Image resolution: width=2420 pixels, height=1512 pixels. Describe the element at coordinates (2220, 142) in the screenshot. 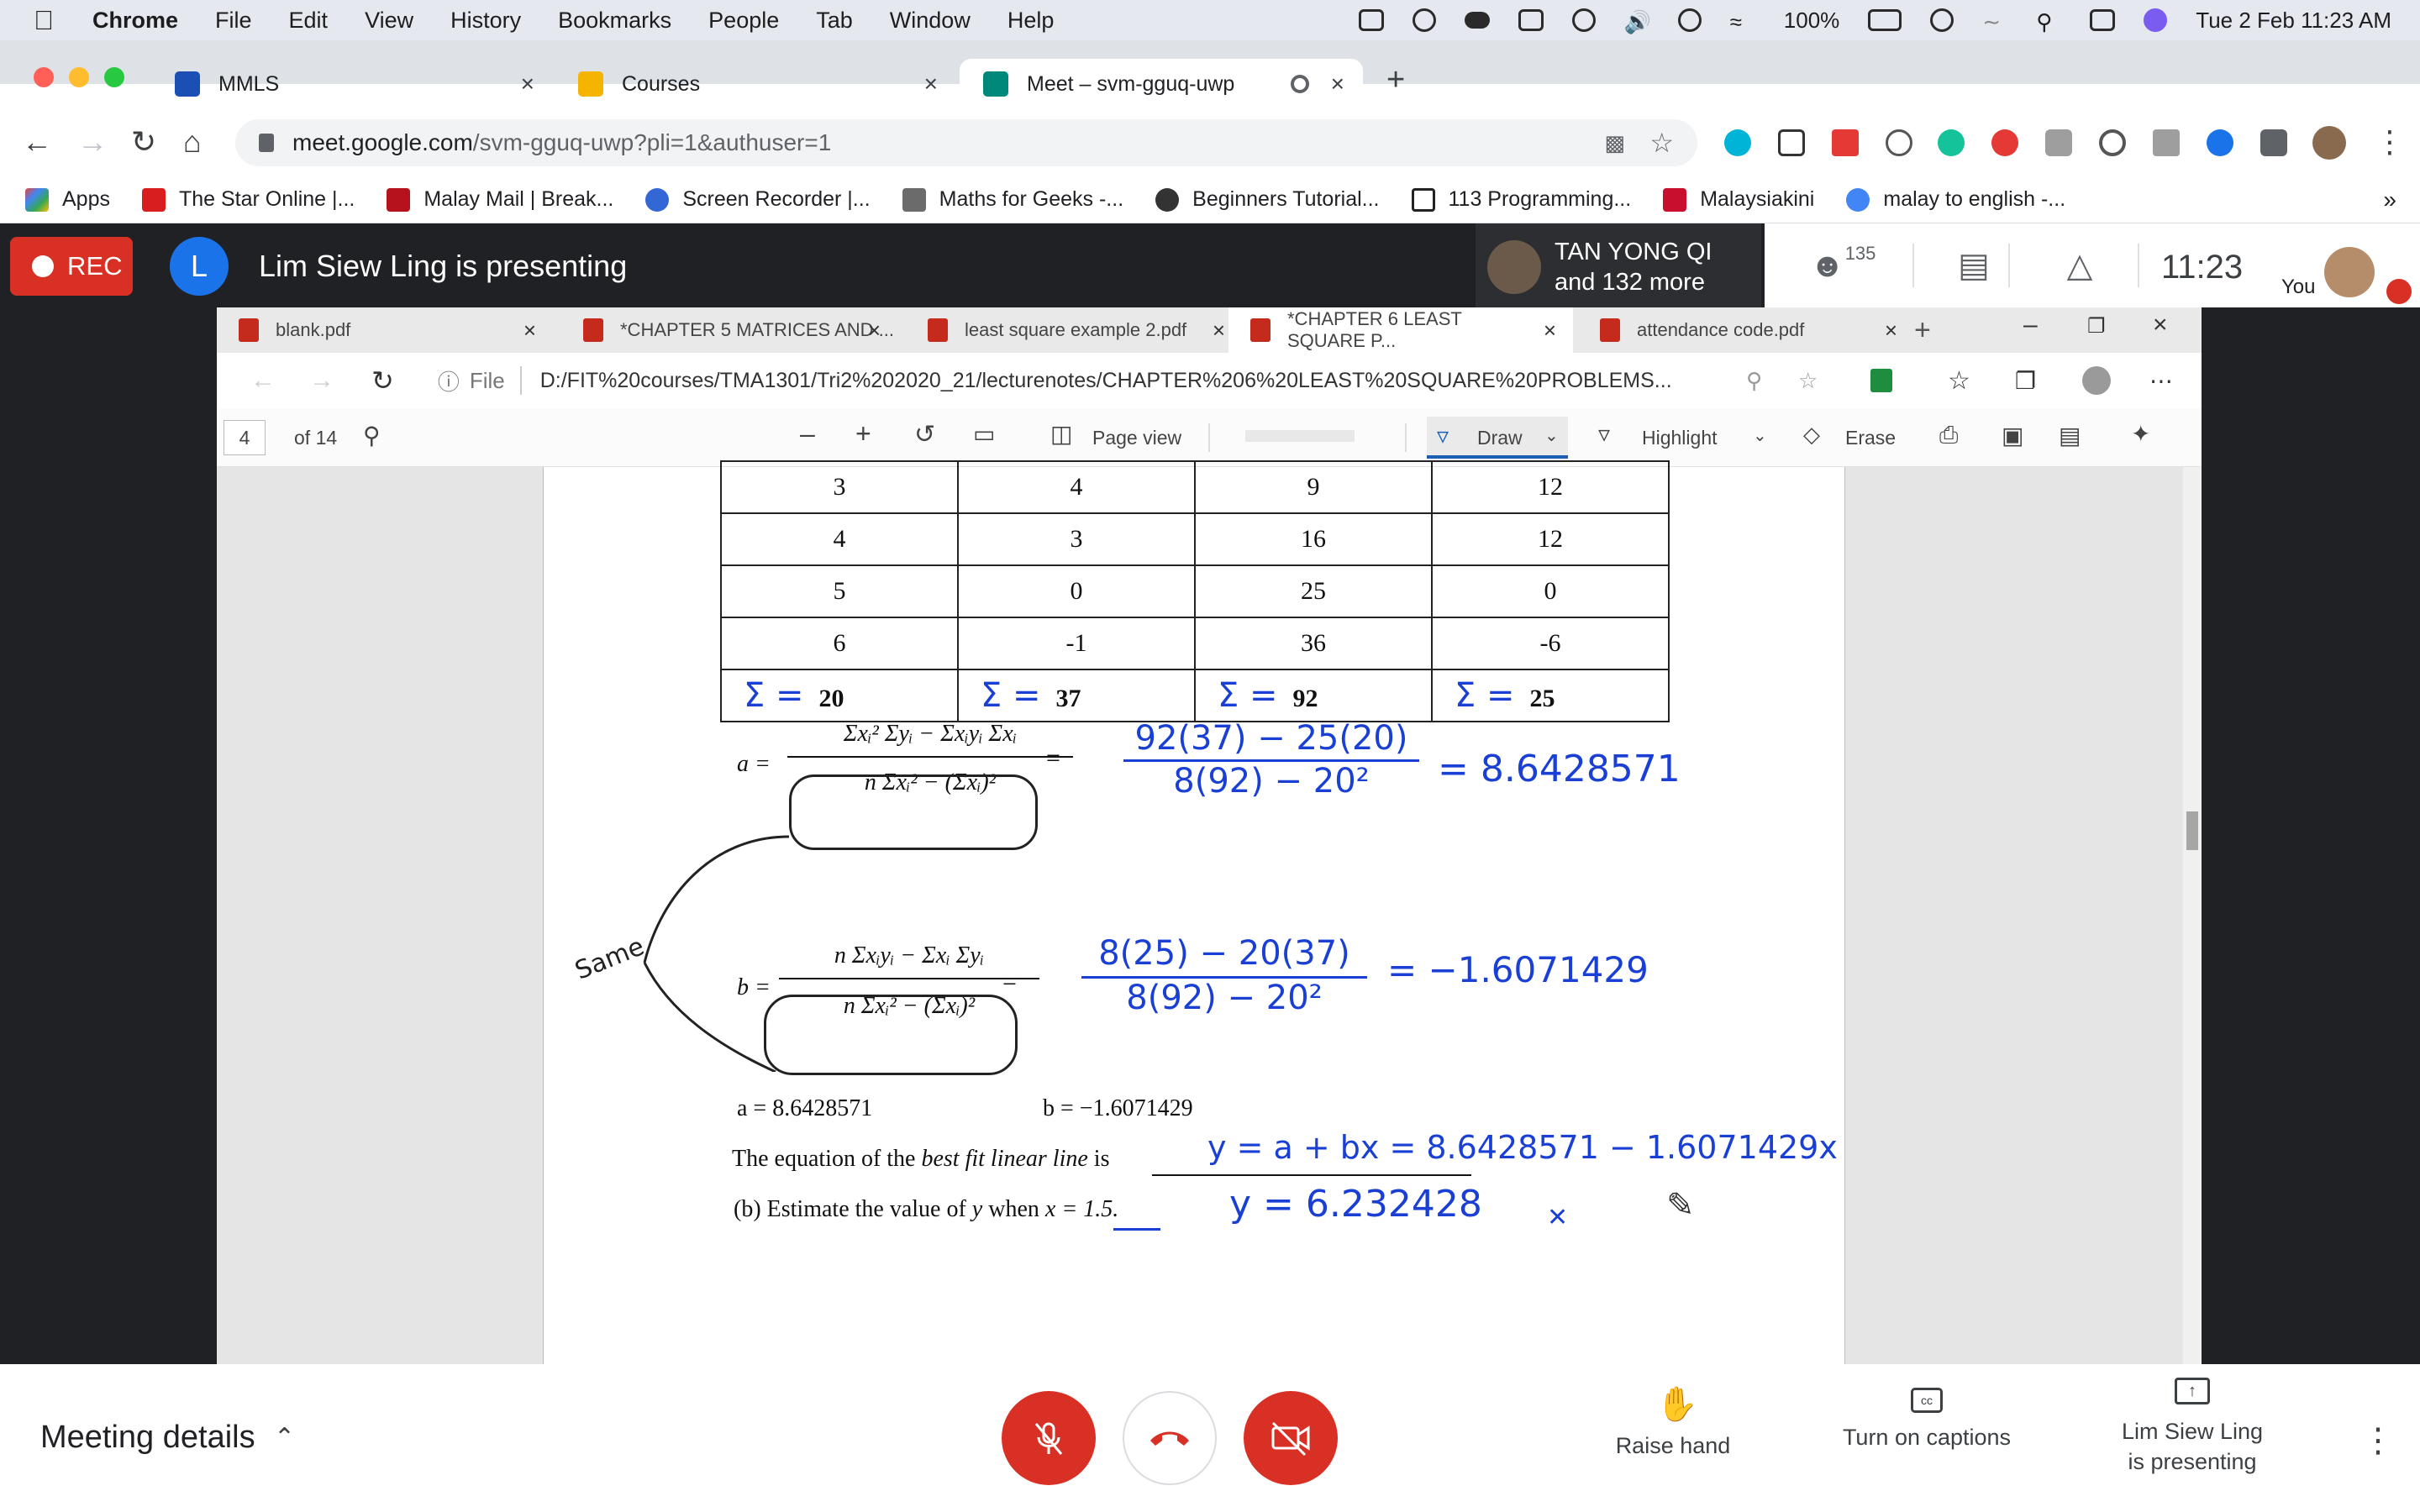

I see `extension-wave-icon` at that location.